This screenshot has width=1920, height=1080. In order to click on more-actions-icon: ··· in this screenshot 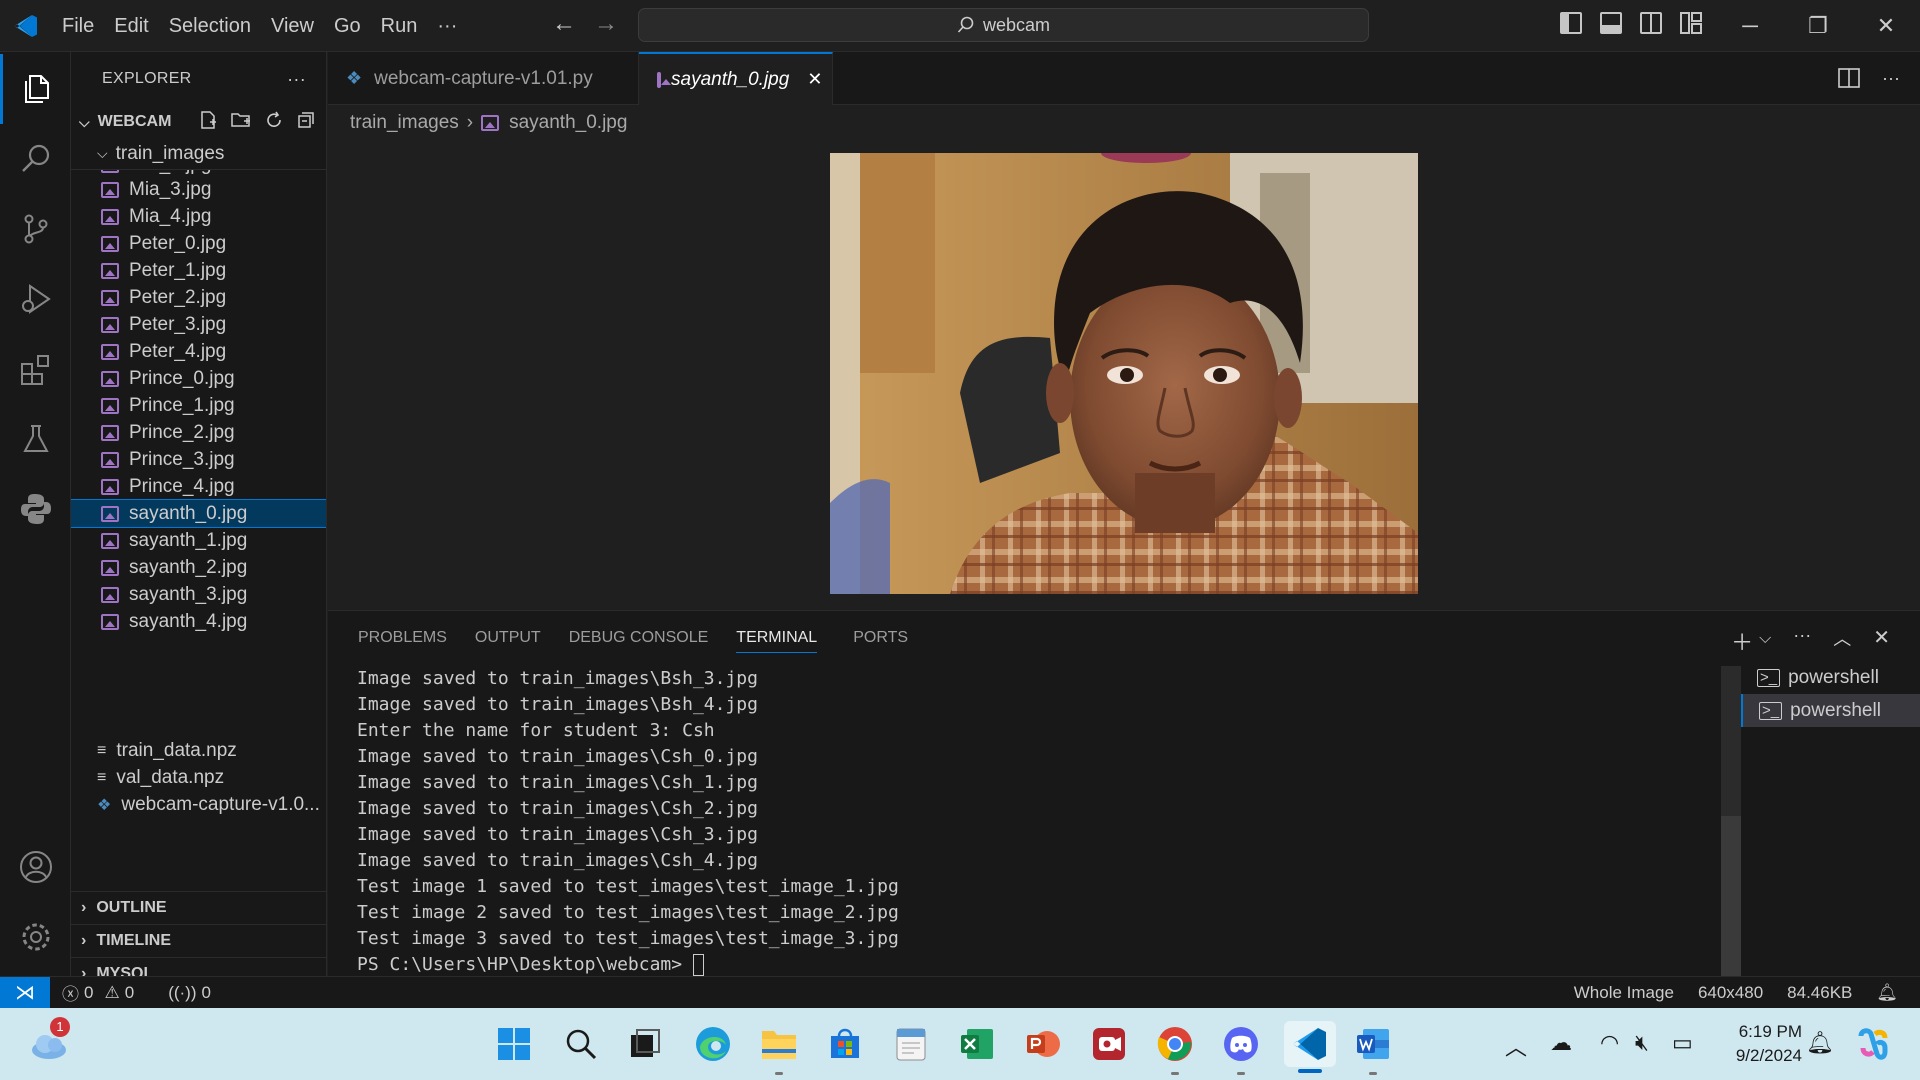, I will do `click(1891, 80)`.